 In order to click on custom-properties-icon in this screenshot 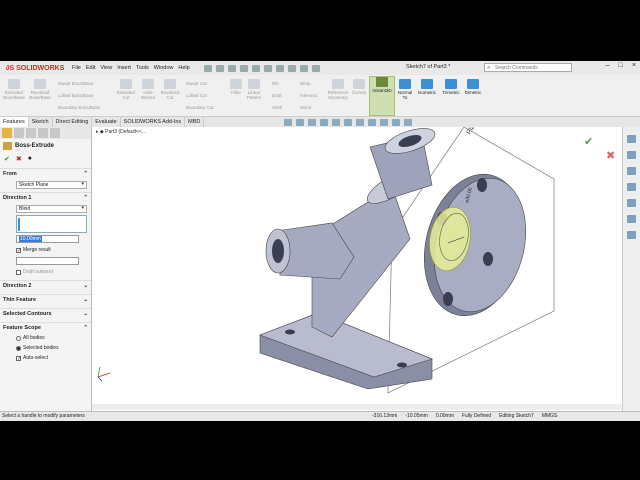, I will do `click(631, 219)`.